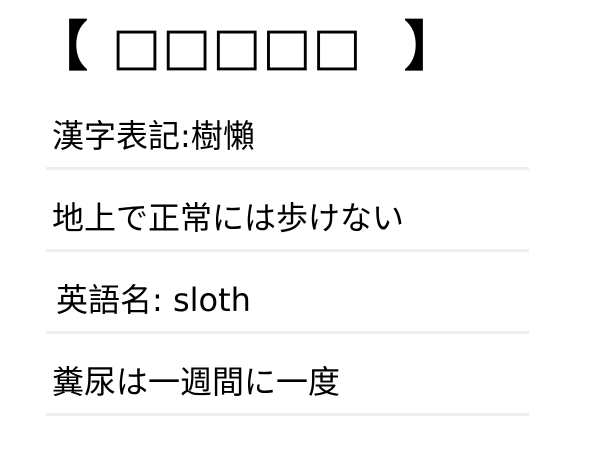  Describe the element at coordinates (431, 46) in the screenshot. I see `close-bracket: 】` at that location.